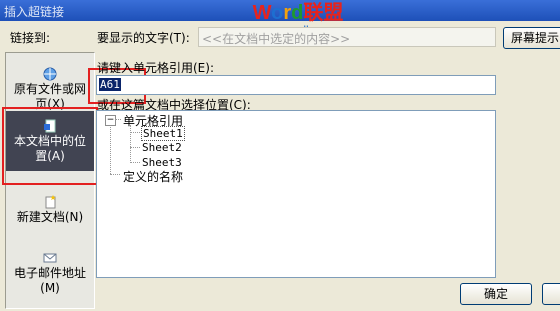 This screenshot has height=311, width=560. What do you see at coordinates (49, 280) in the screenshot?
I see `sidebar-item-label: 电子邮件地址(M)` at bounding box center [49, 280].